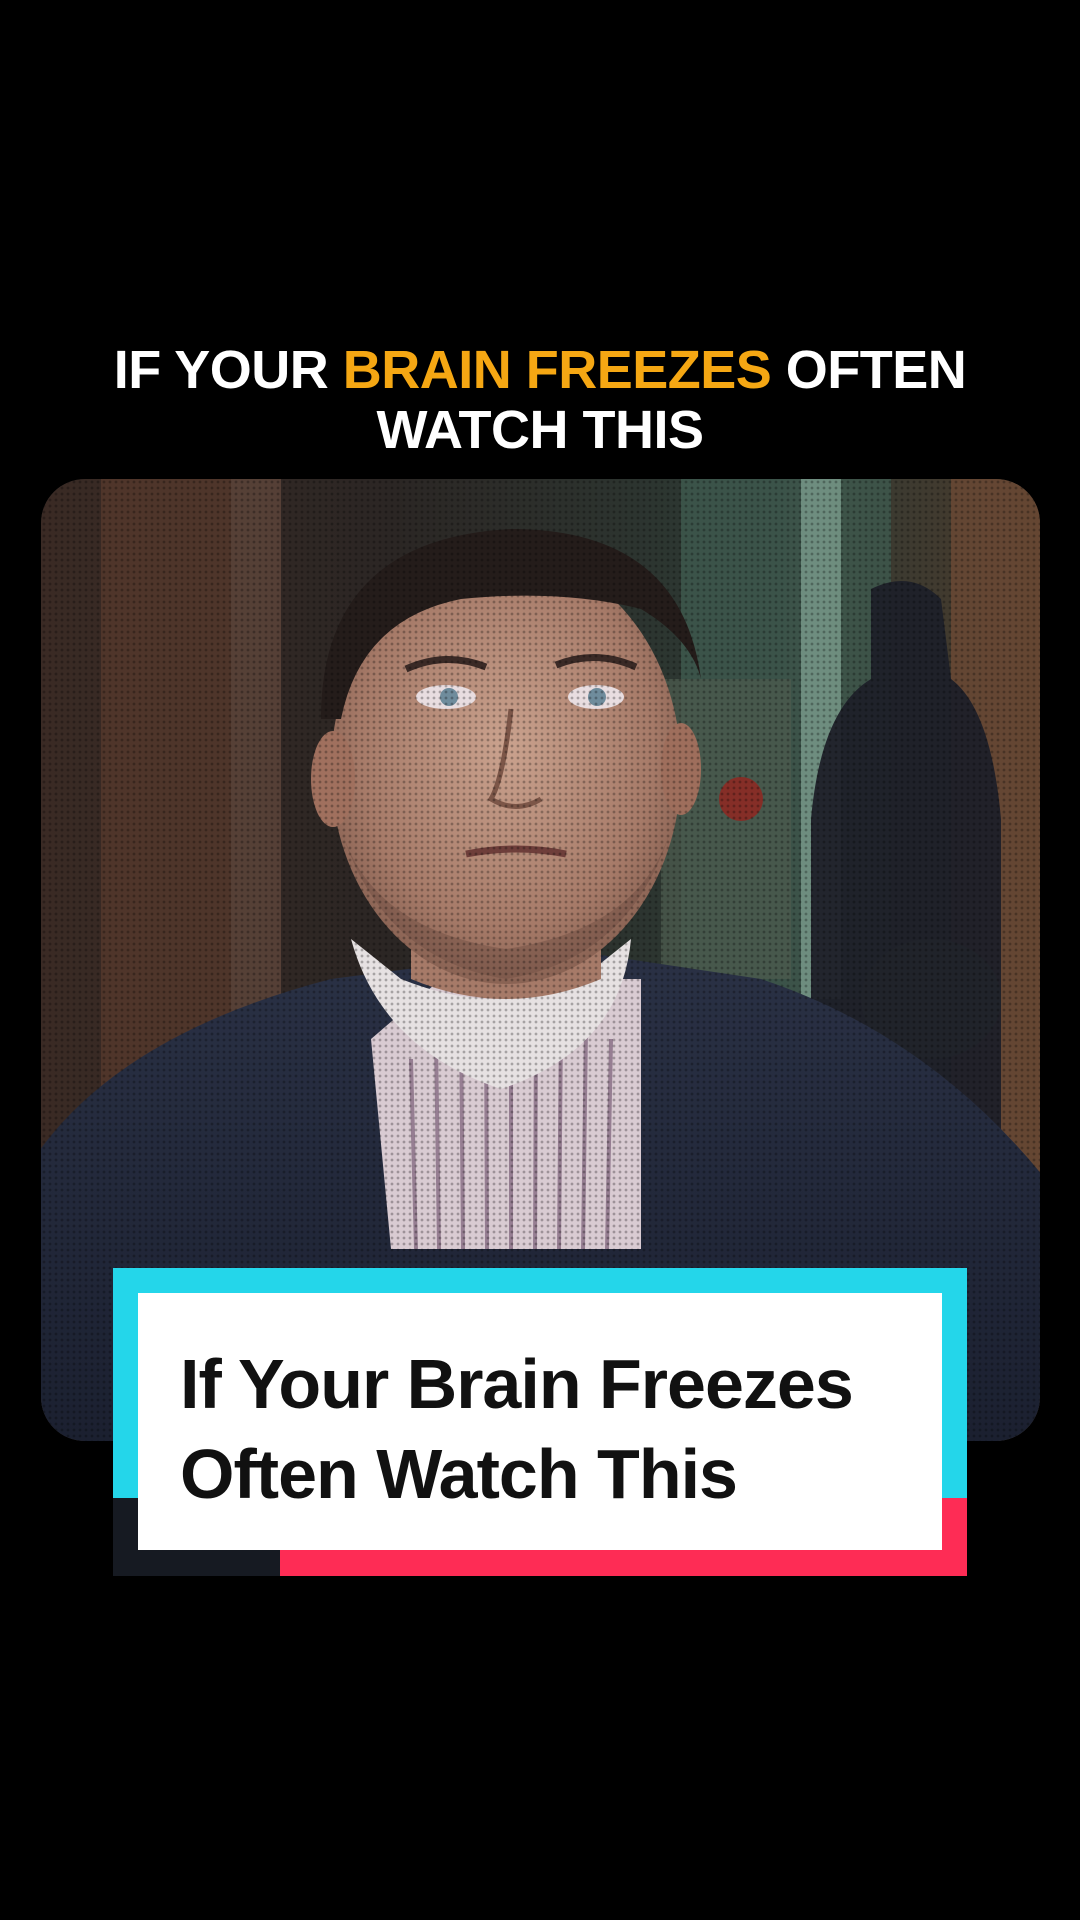 This screenshot has height=1920, width=1080. Describe the element at coordinates (561, 1429) in the screenshot. I see `card-title: If Your Brain Freezes Often Watch This` at that location.